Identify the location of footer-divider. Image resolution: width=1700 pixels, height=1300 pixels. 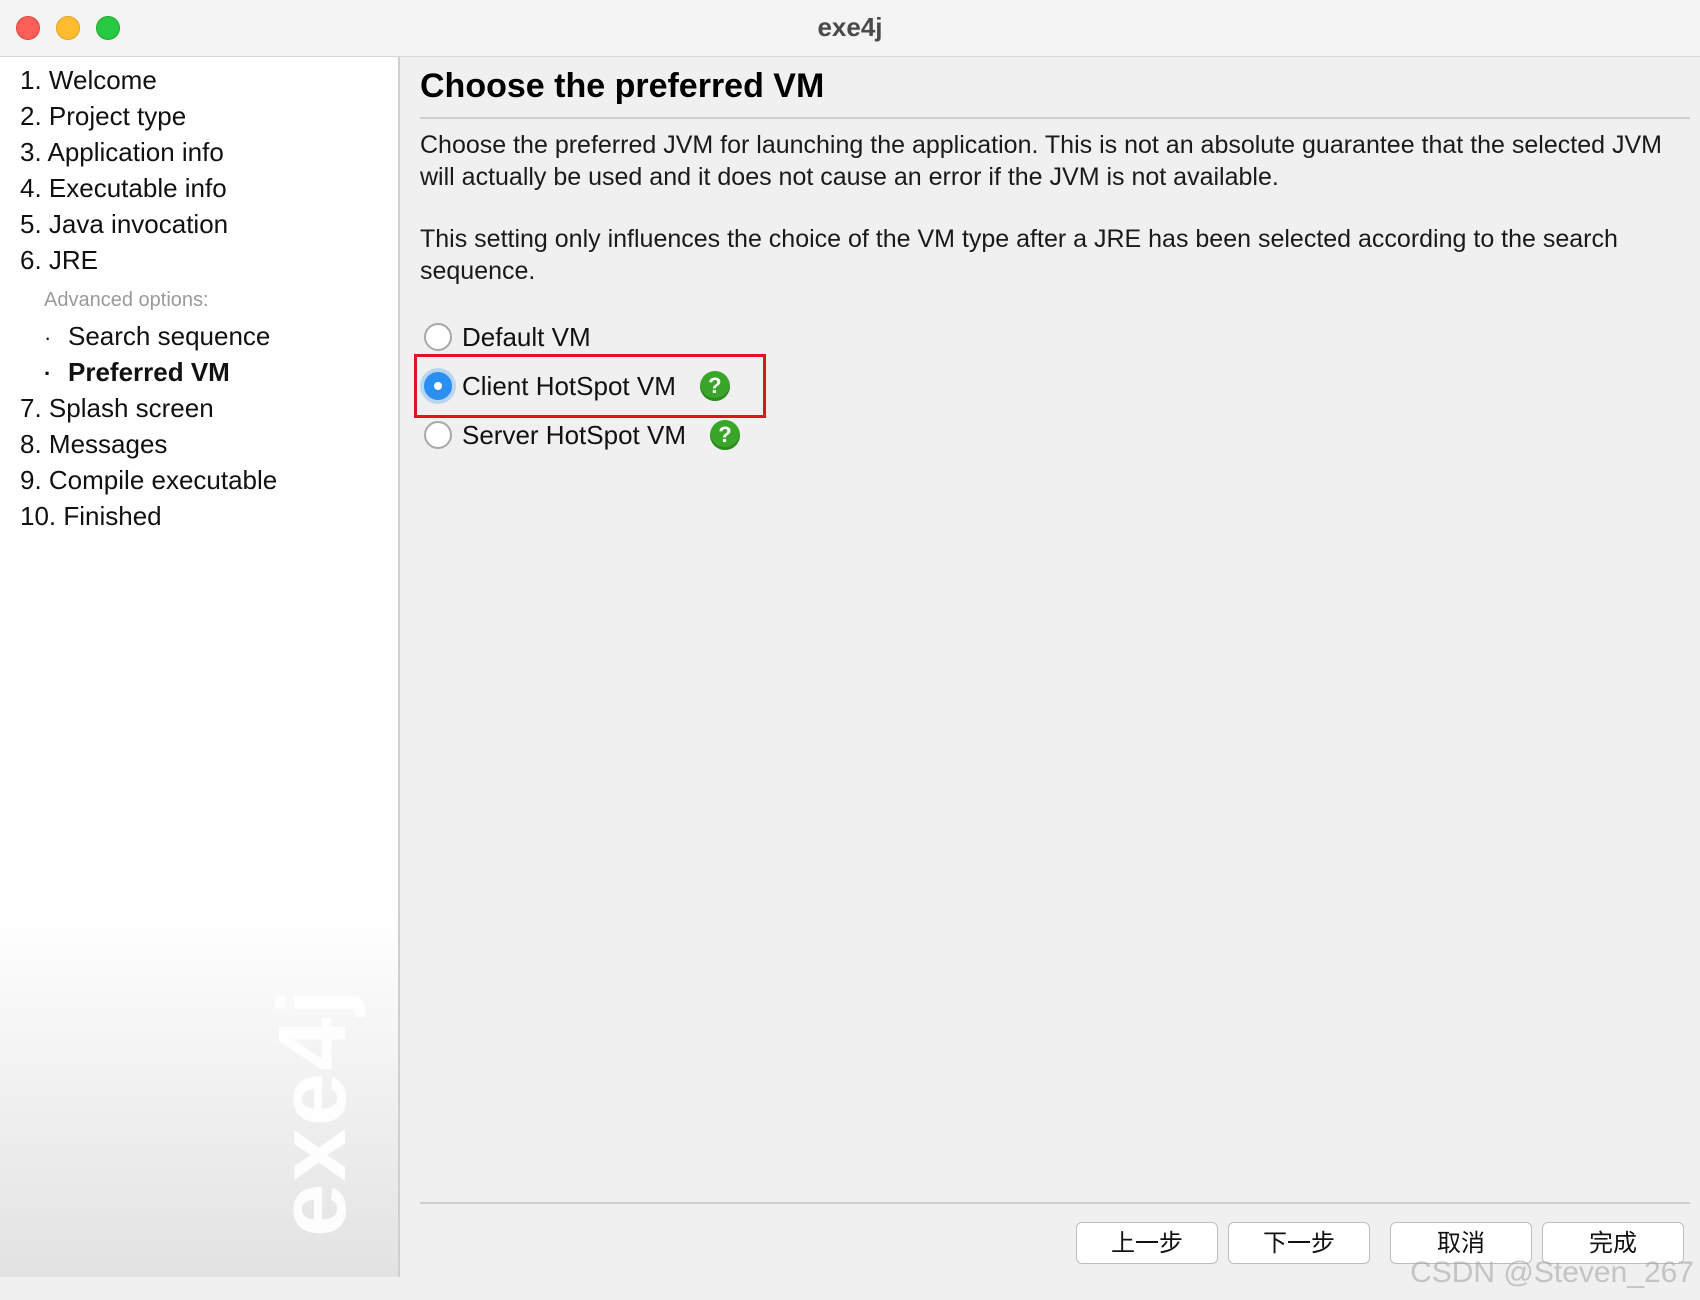
(1055, 1203).